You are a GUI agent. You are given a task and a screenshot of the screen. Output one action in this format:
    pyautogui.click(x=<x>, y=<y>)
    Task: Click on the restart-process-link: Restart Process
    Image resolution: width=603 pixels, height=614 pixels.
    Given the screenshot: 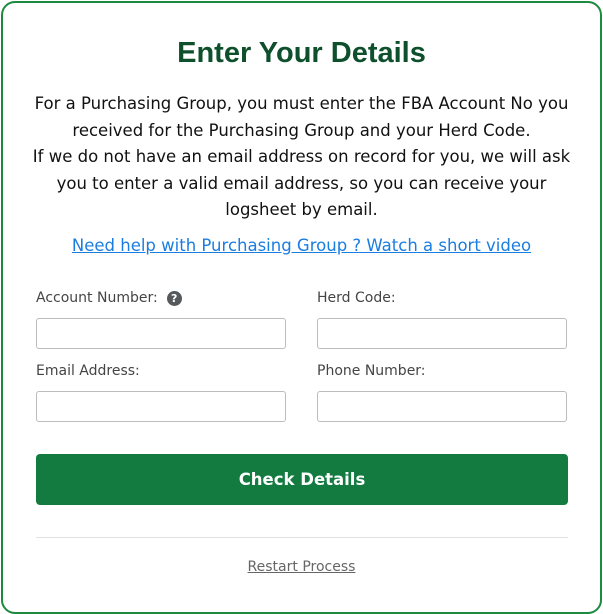 What is the action you would take?
    pyautogui.click(x=301, y=567)
    